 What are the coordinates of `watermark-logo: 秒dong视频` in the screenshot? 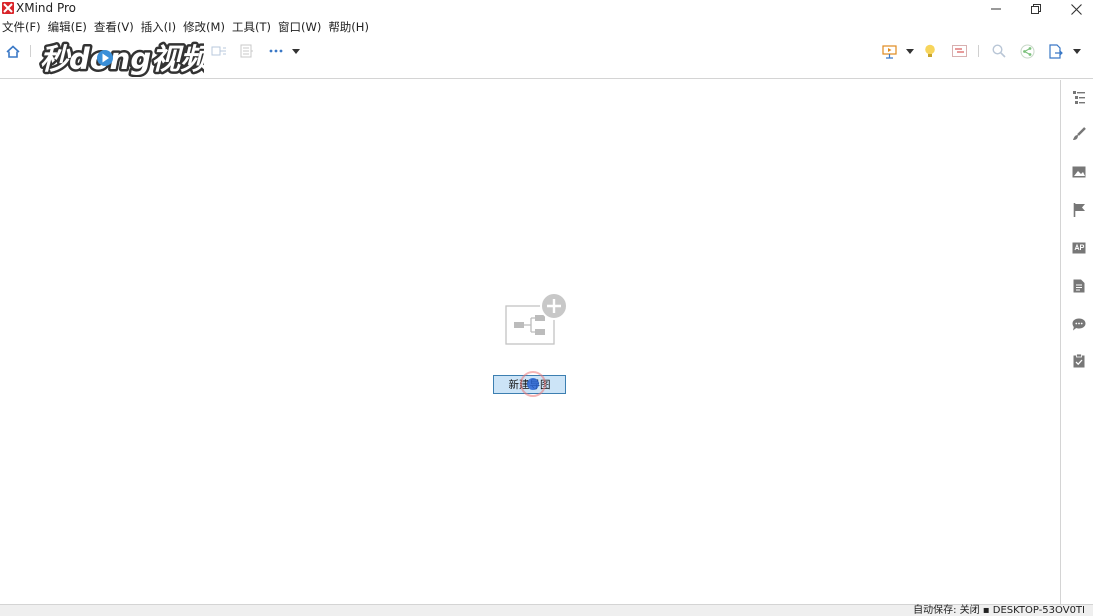 It's located at (121, 58).